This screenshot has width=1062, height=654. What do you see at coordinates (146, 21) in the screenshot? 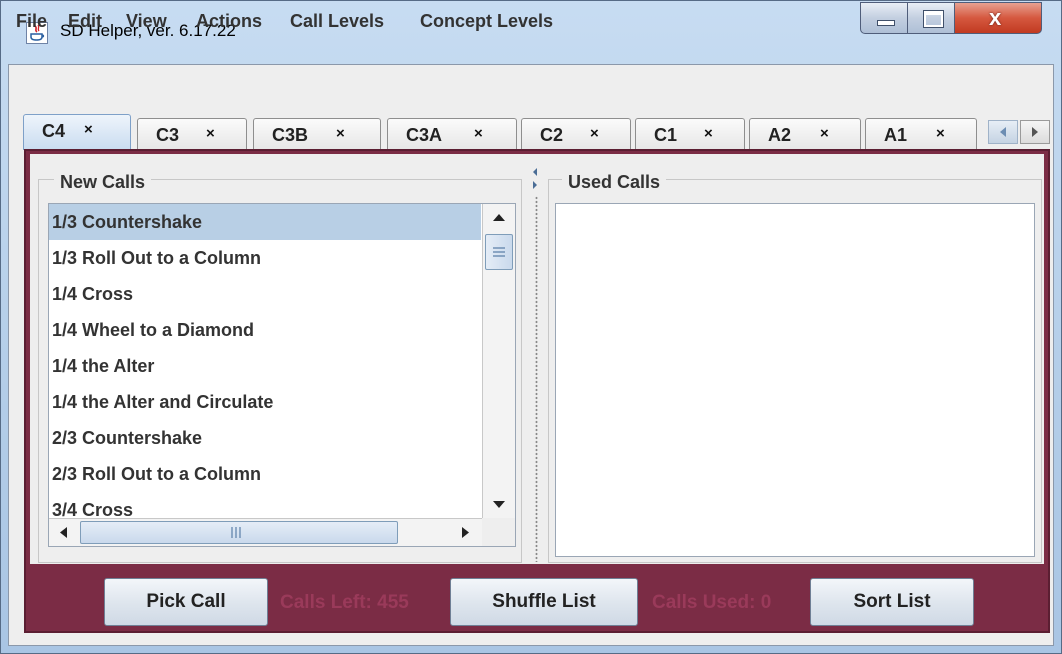
I see `menu-view: View` at bounding box center [146, 21].